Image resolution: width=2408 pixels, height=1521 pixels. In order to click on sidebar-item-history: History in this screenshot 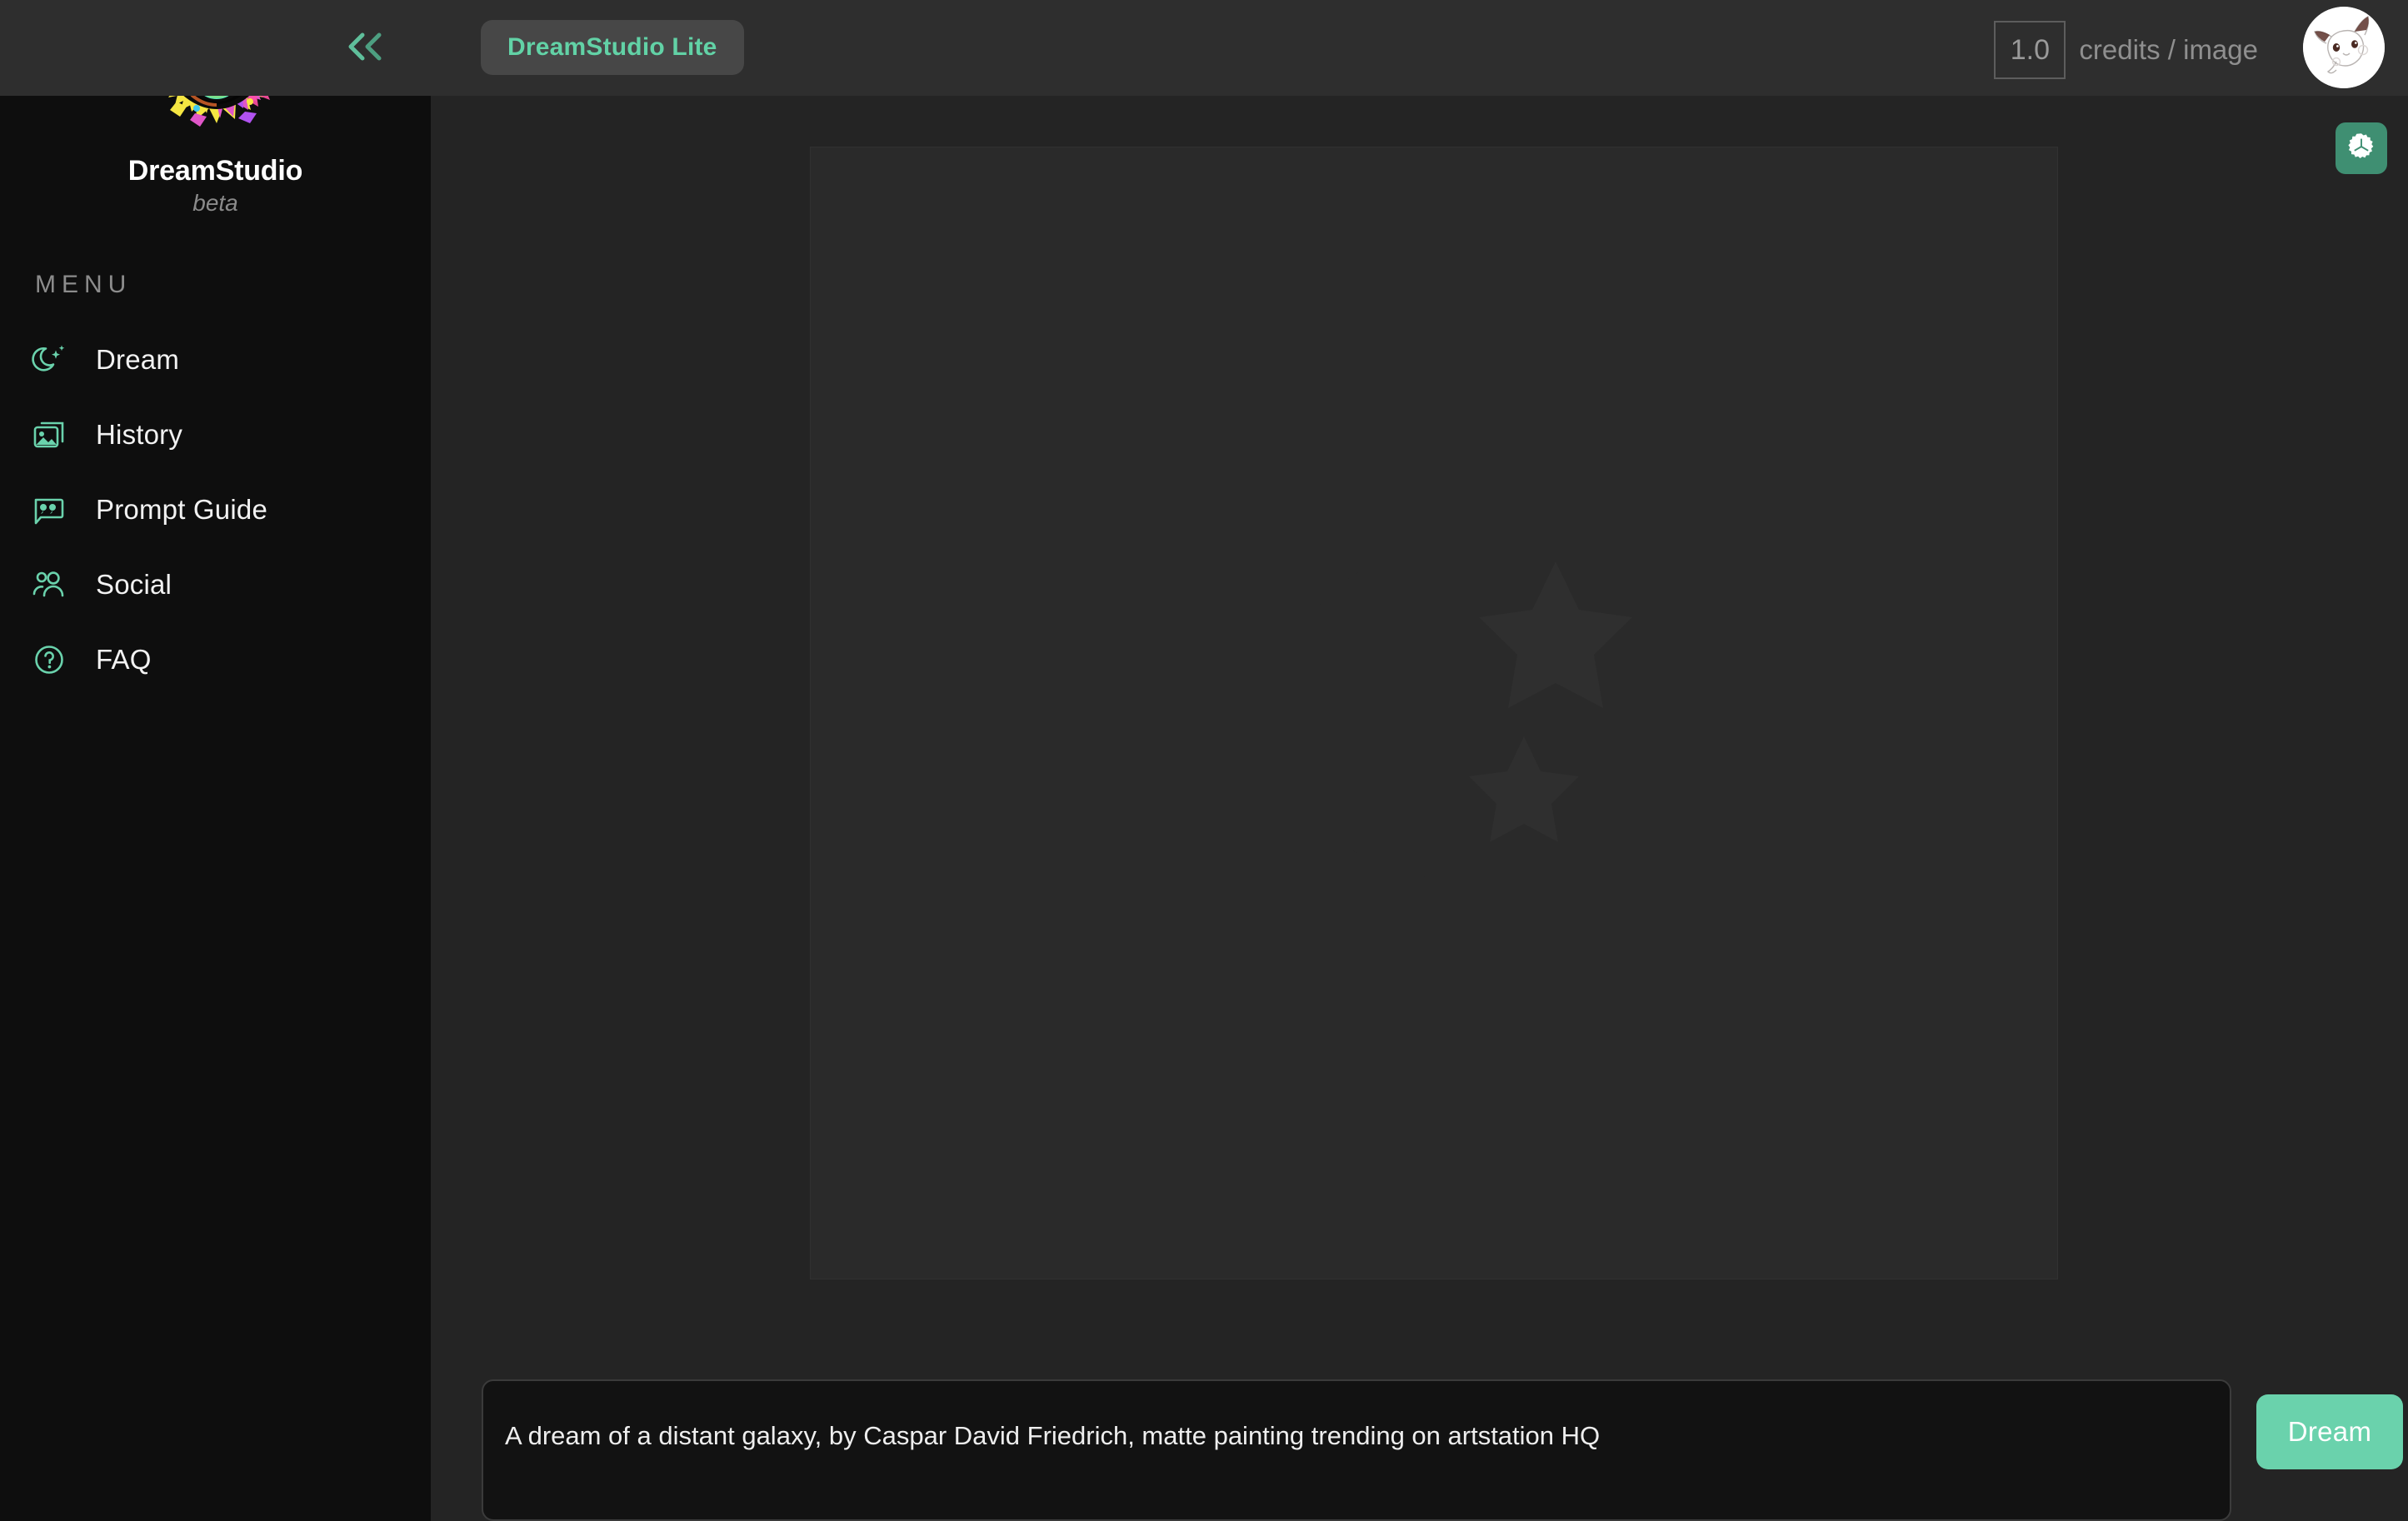, I will do `click(215, 434)`.